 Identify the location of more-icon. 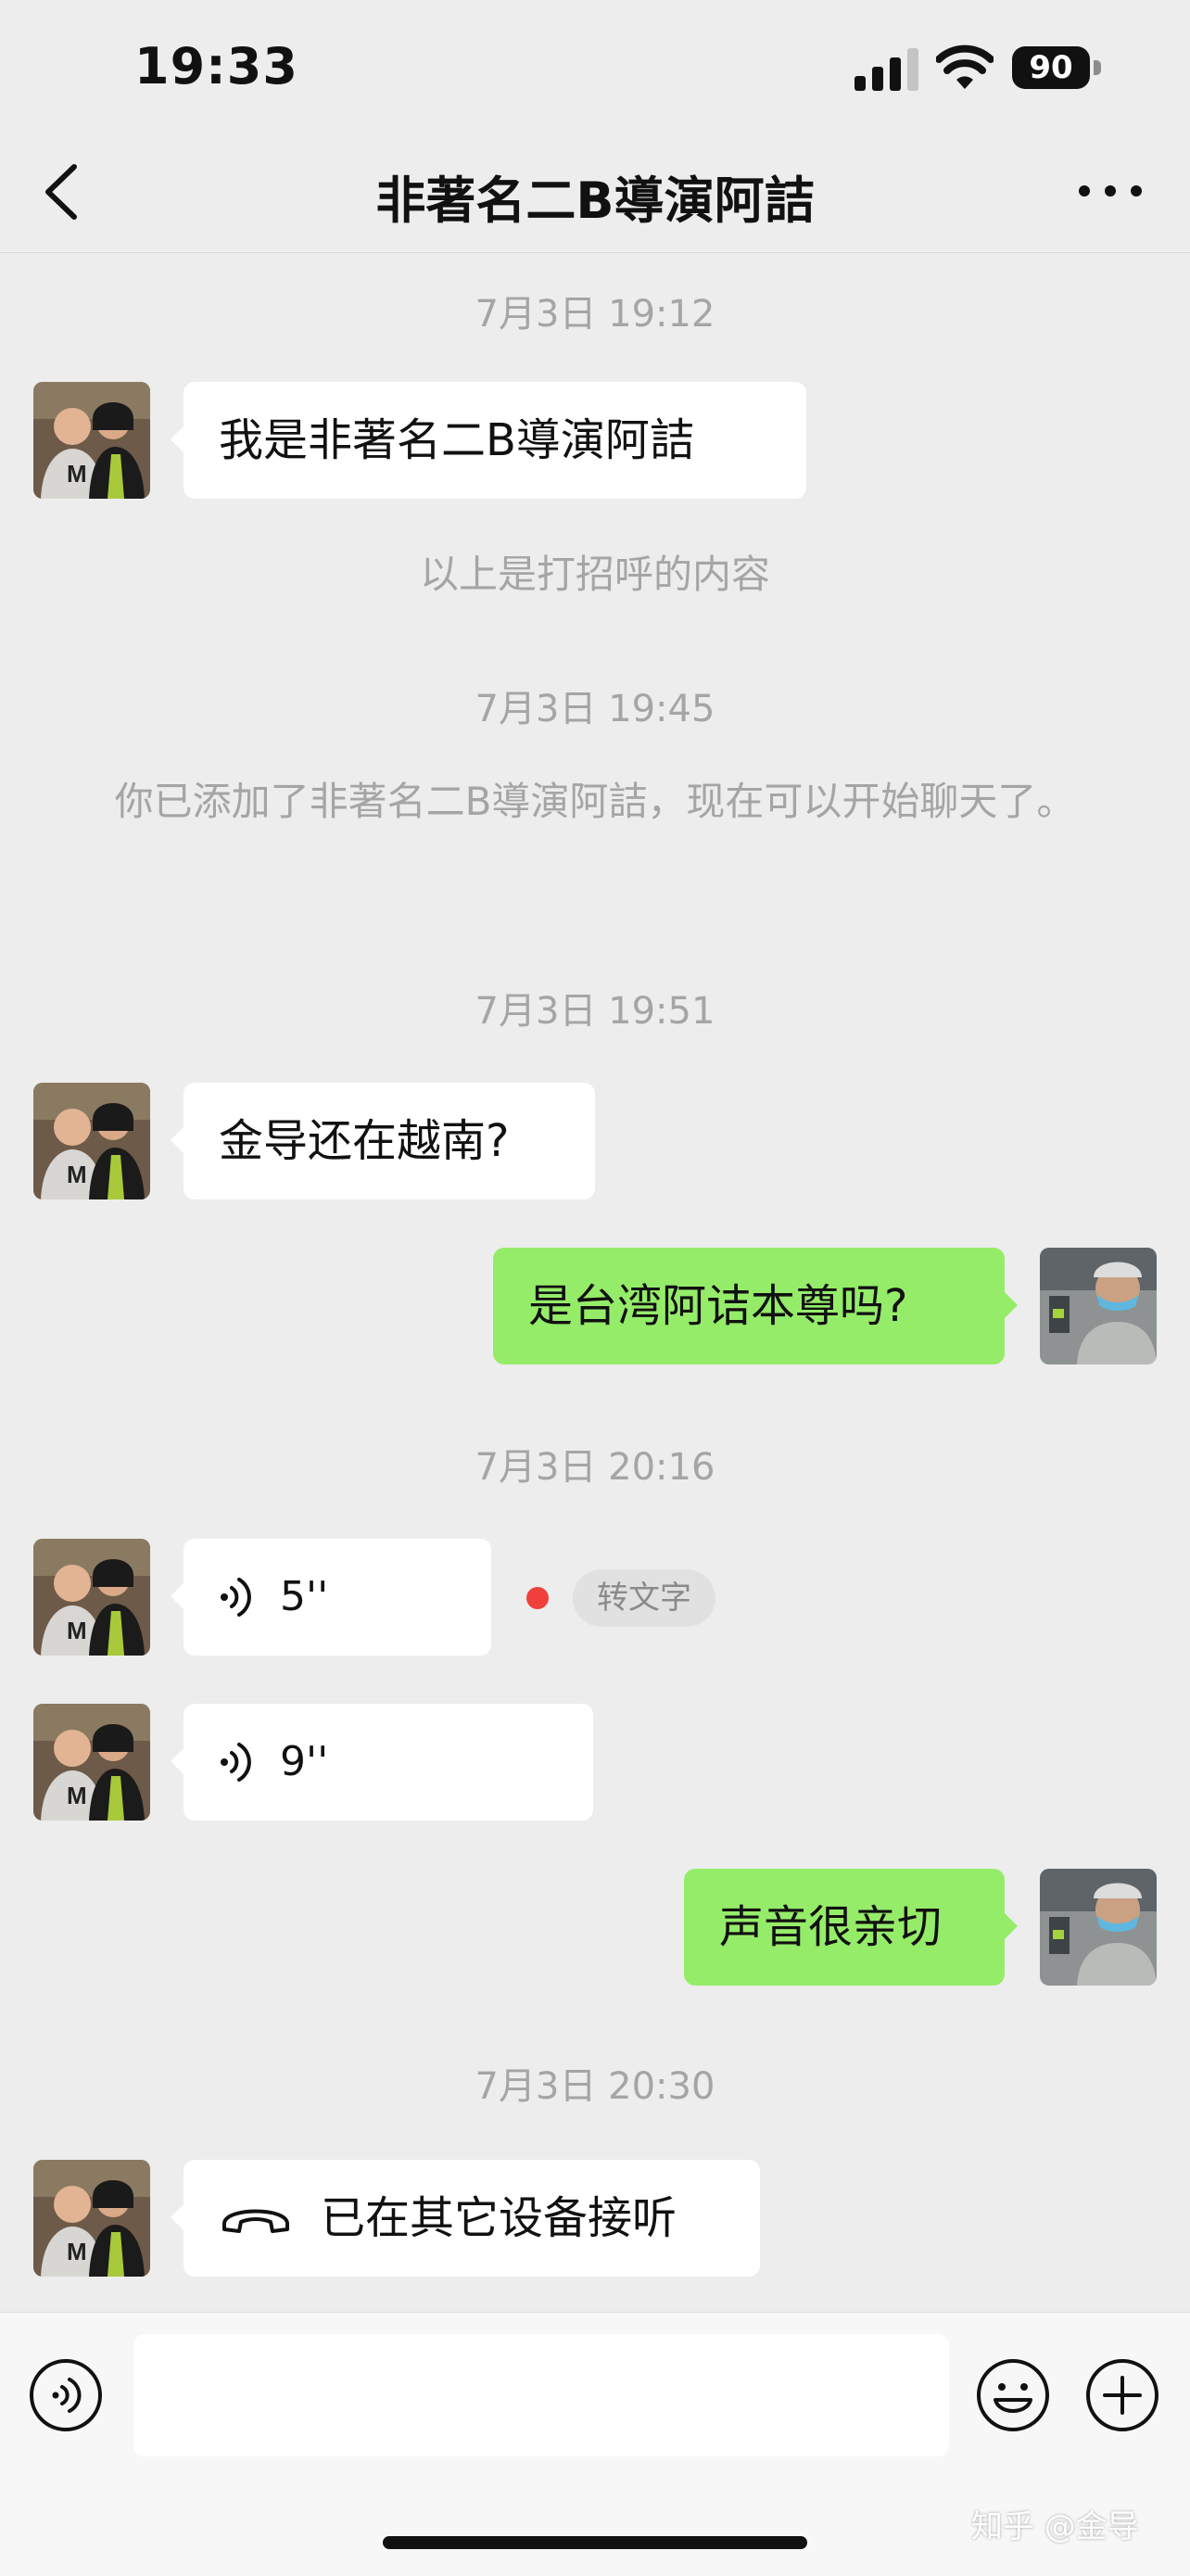
(1110, 191).